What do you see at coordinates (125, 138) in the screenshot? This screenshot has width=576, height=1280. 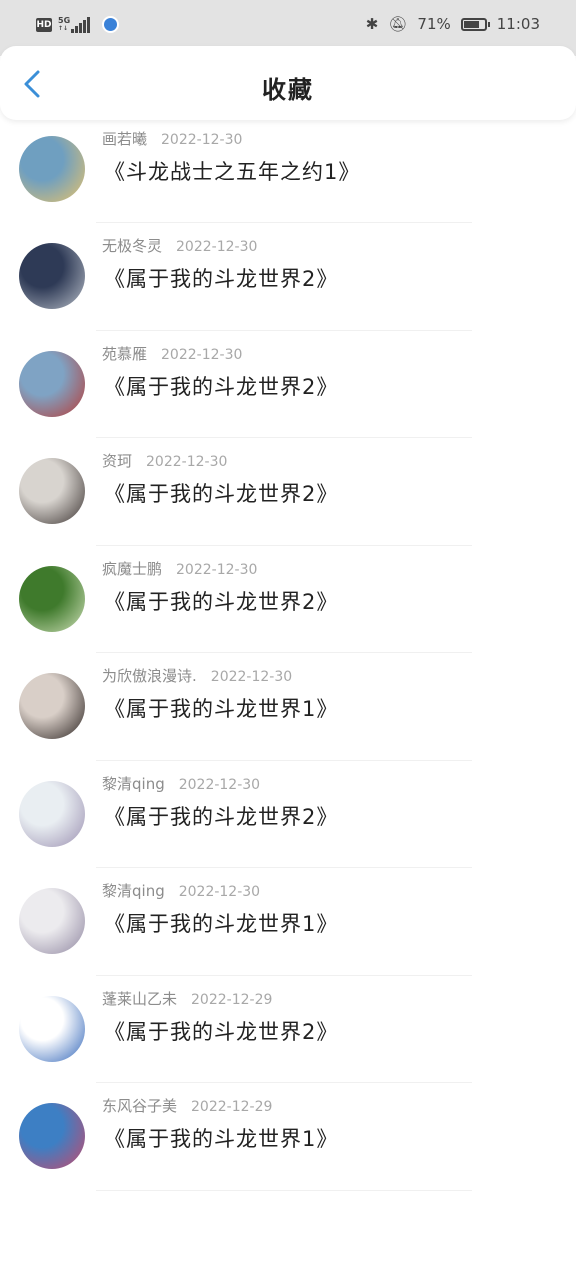 I see `author-name: 画若曦` at bounding box center [125, 138].